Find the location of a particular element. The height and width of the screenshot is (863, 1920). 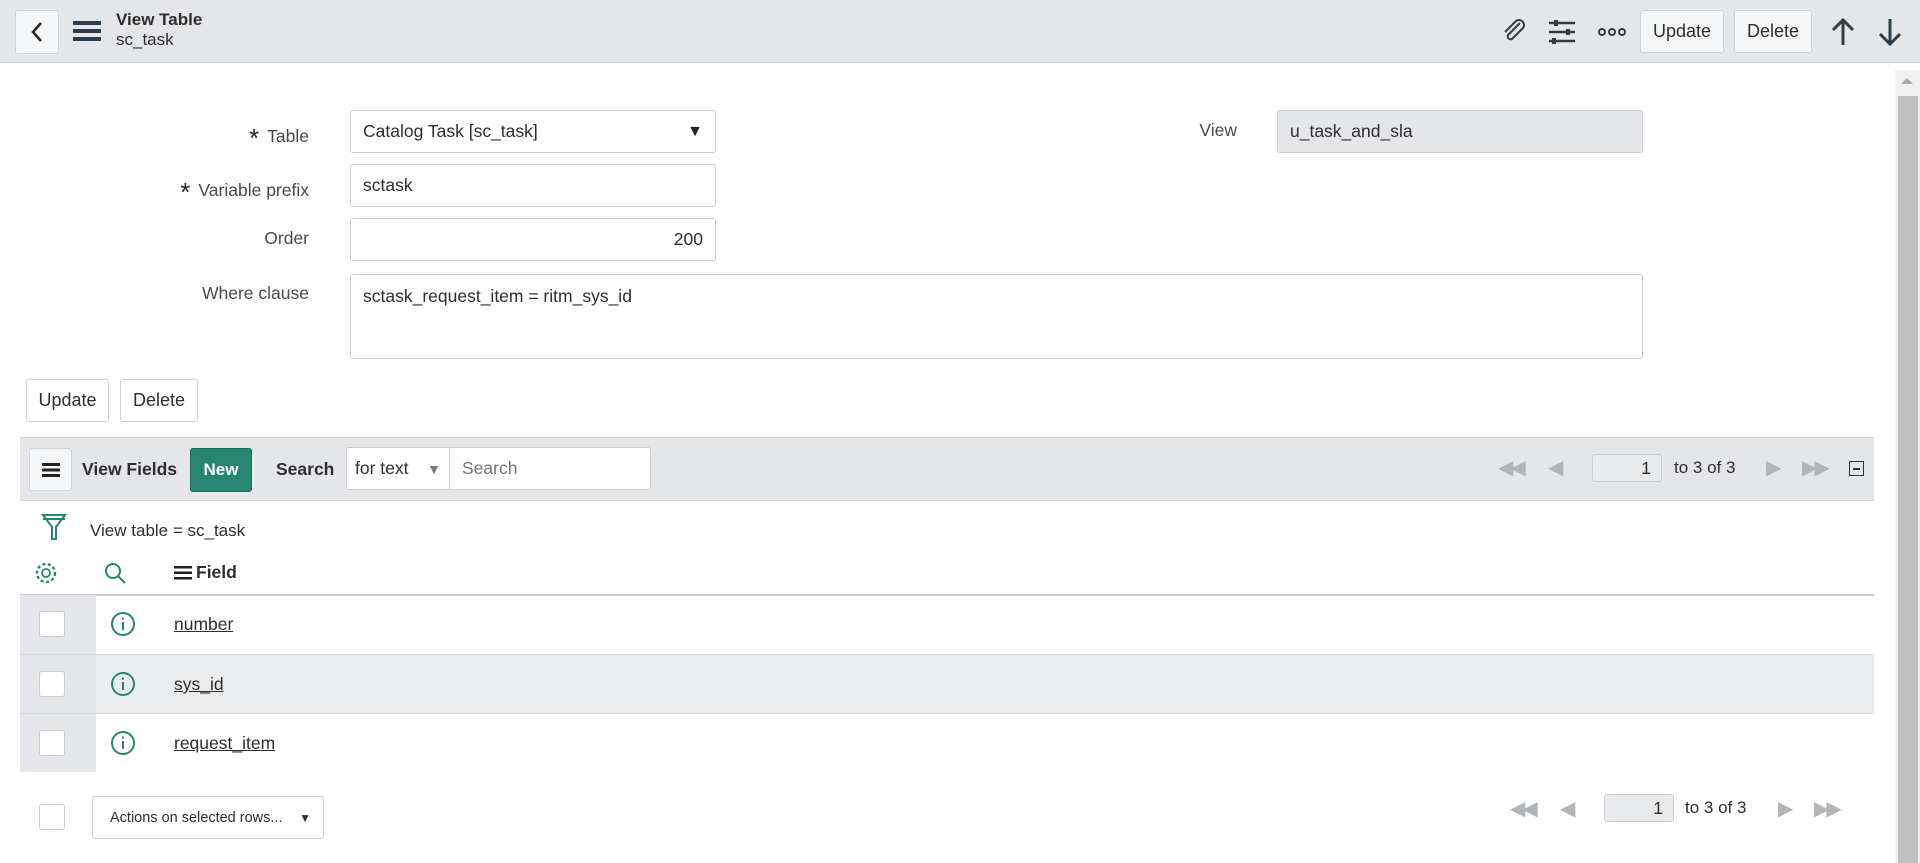

header-delete-button: Delete is located at coordinates (1773, 31).